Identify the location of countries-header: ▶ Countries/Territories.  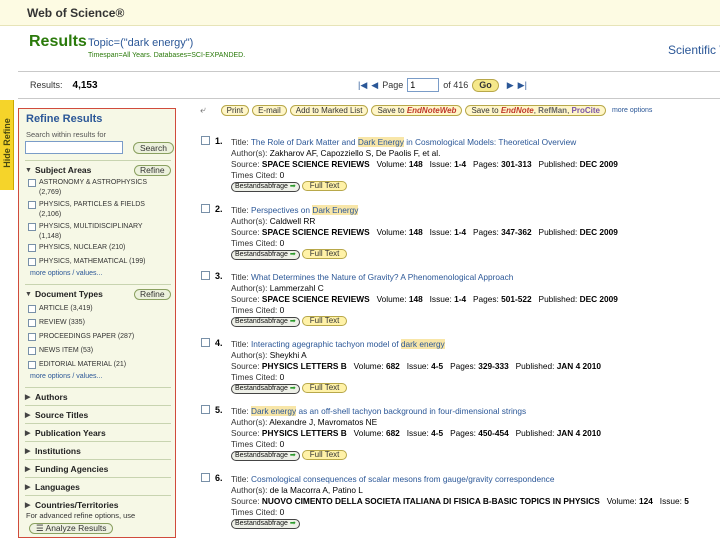
(71, 505).